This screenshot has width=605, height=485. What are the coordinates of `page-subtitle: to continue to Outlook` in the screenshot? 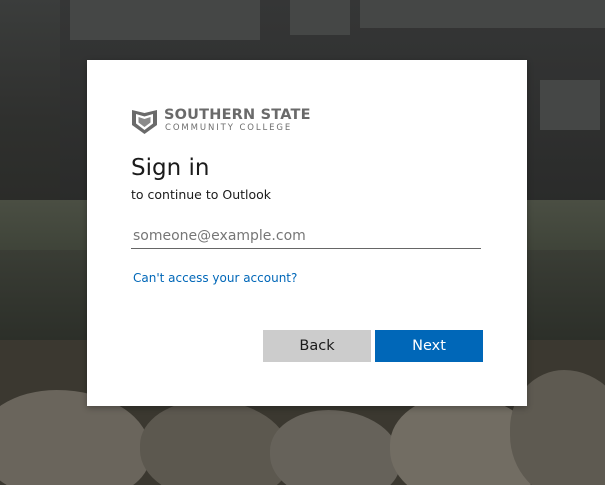 It's located at (201, 194).